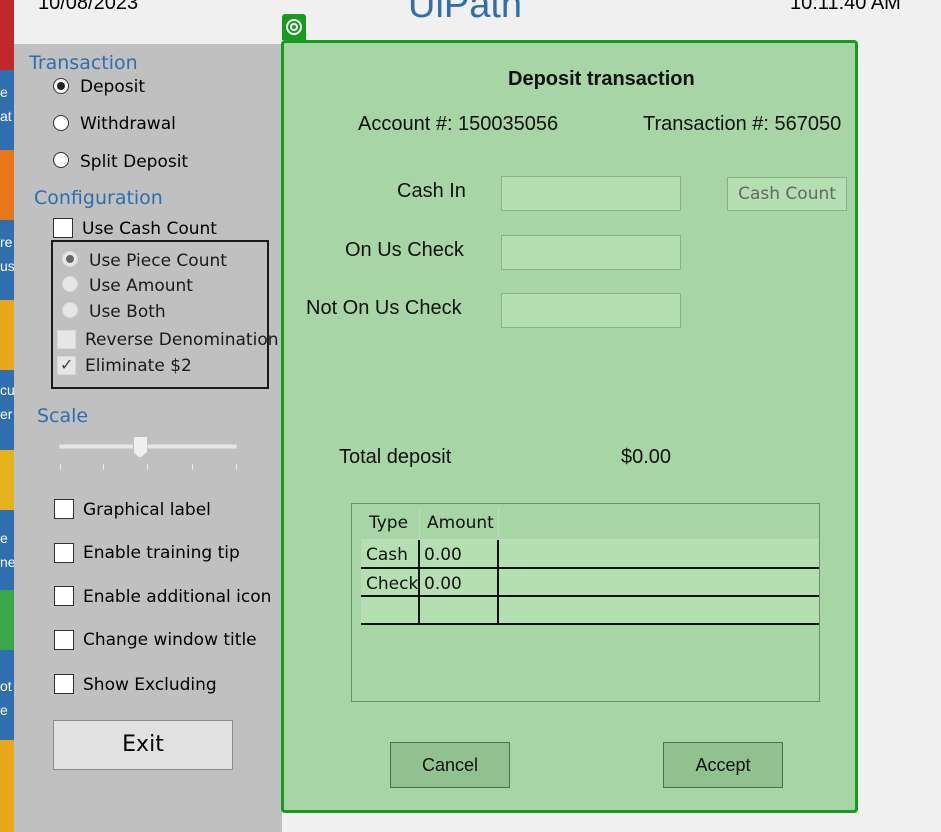 The height and width of the screenshot is (832, 941). I want to click on desktop-label-fragment: us, so click(7, 266).